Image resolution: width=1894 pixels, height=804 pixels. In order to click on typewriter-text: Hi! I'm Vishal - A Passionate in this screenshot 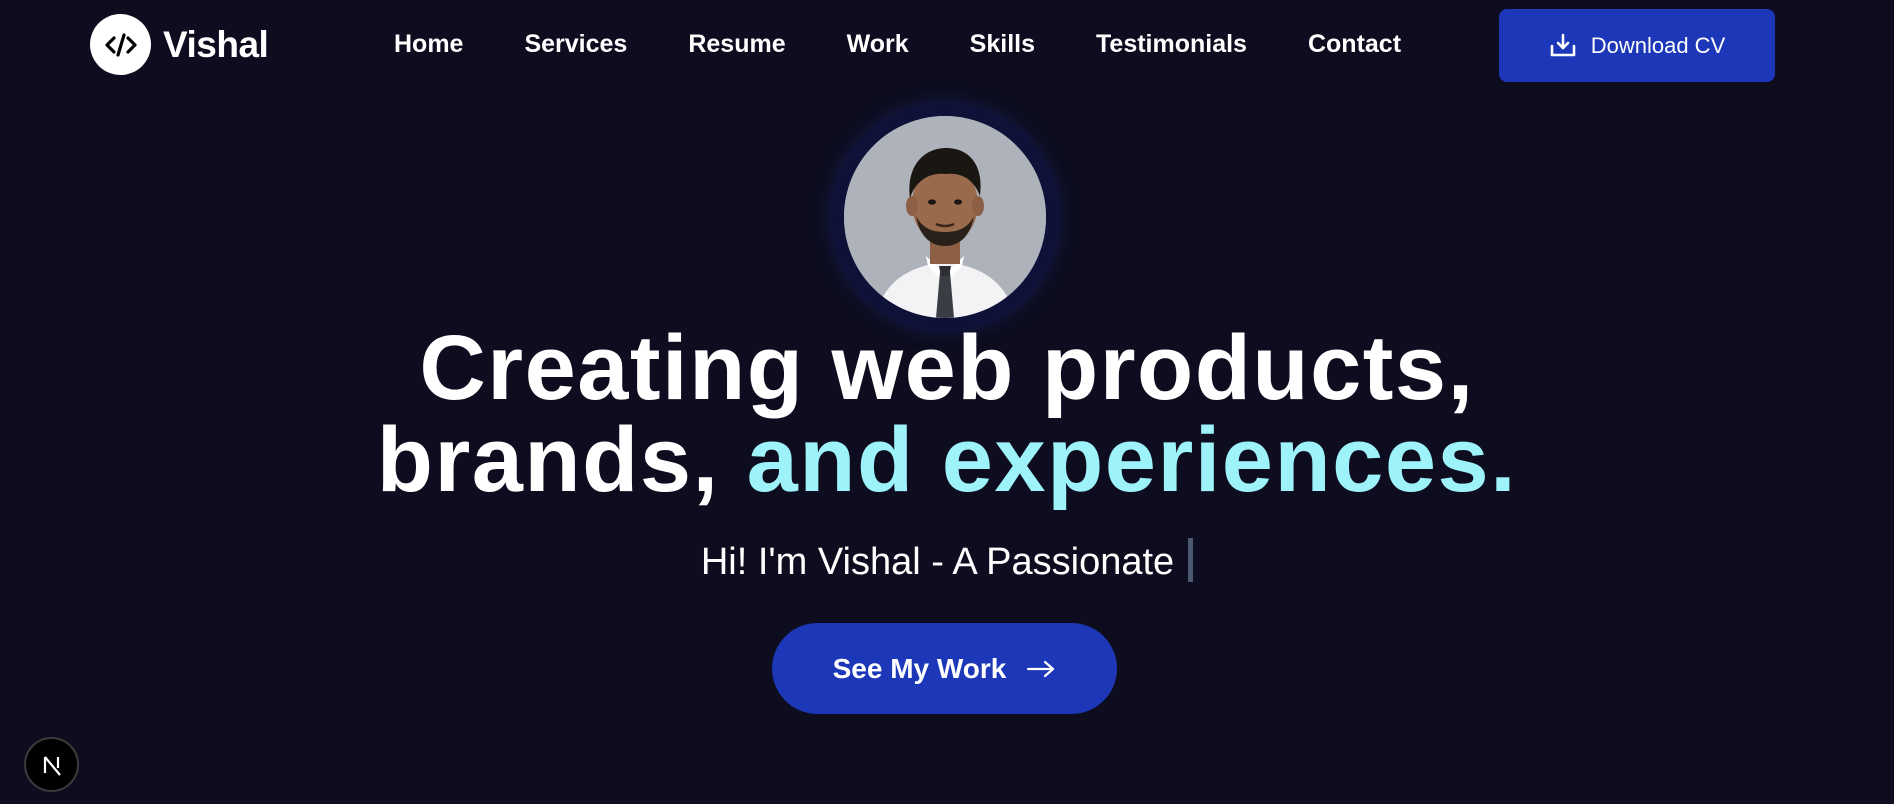, I will do `click(937, 562)`.